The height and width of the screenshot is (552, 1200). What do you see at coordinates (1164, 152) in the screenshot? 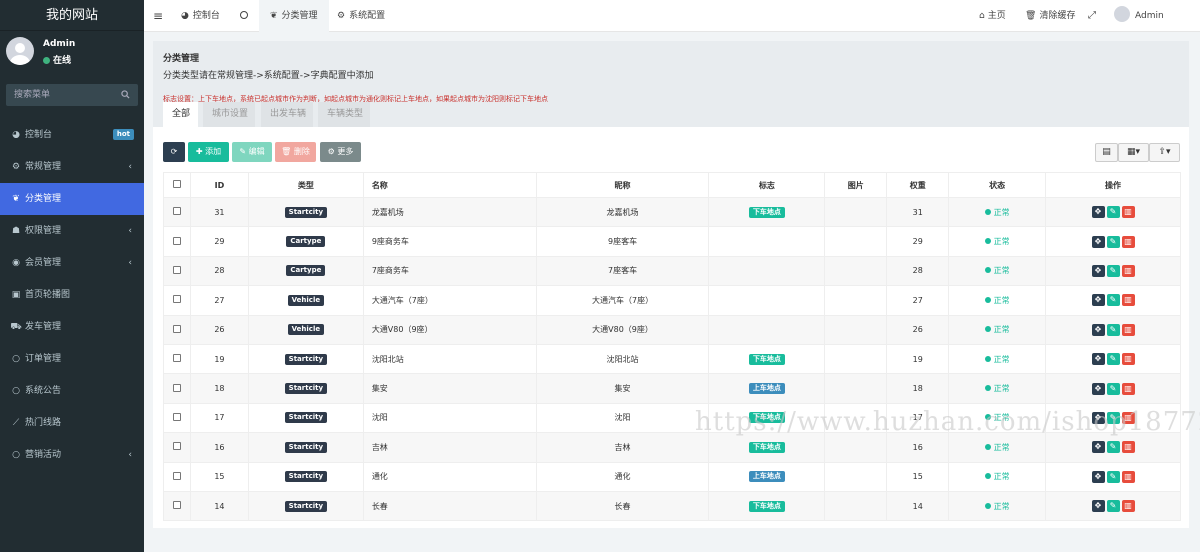
I see `export-button: ⇪▾` at bounding box center [1164, 152].